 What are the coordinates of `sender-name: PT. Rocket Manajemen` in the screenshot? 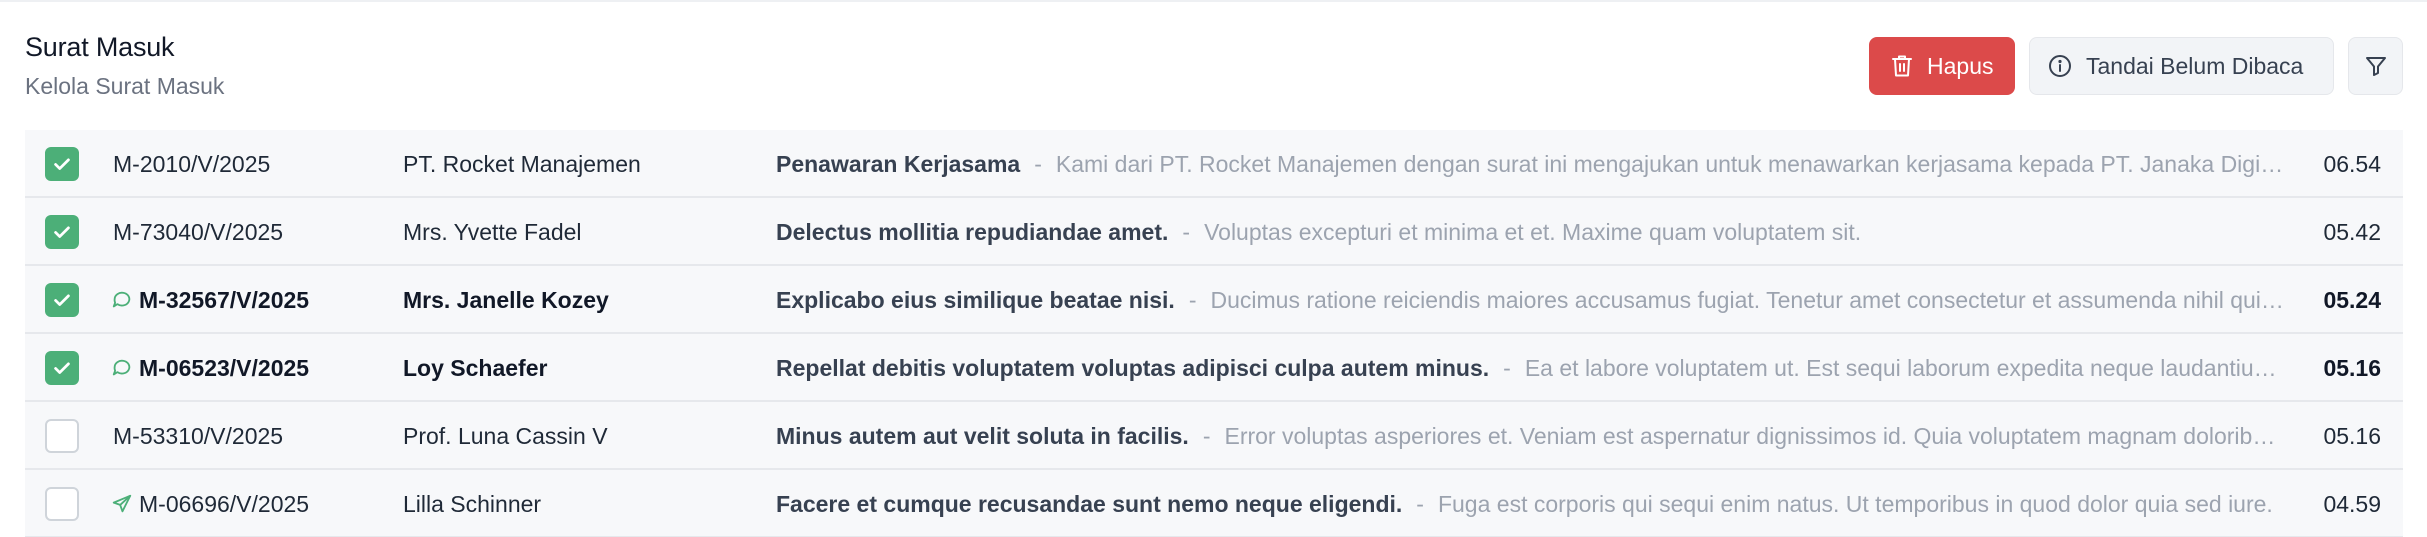 It's located at (522, 163).